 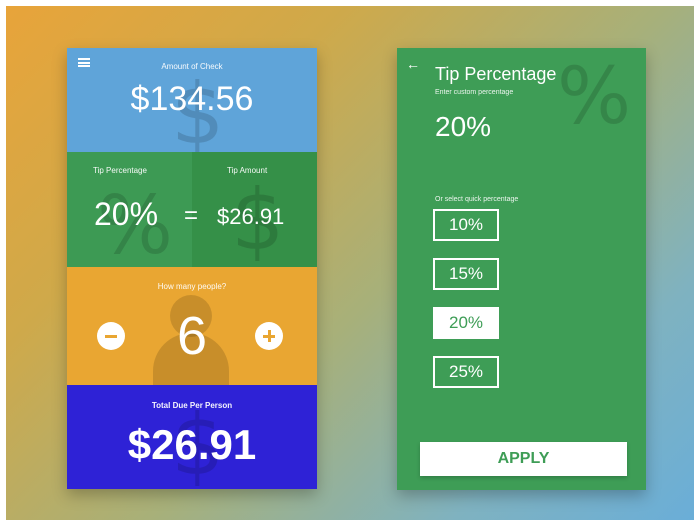 I want to click on tip-percentage-label: Tip Percentage, so click(x=120, y=170).